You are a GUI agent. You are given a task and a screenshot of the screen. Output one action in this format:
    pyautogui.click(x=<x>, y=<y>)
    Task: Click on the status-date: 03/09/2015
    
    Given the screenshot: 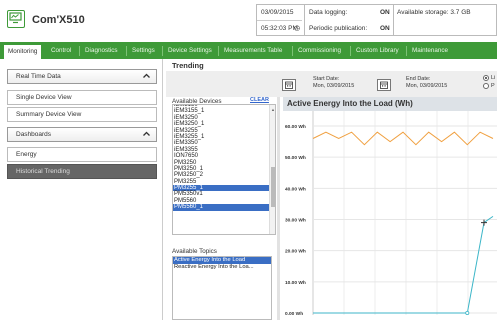 What is the action you would take?
    pyautogui.click(x=277, y=12)
    